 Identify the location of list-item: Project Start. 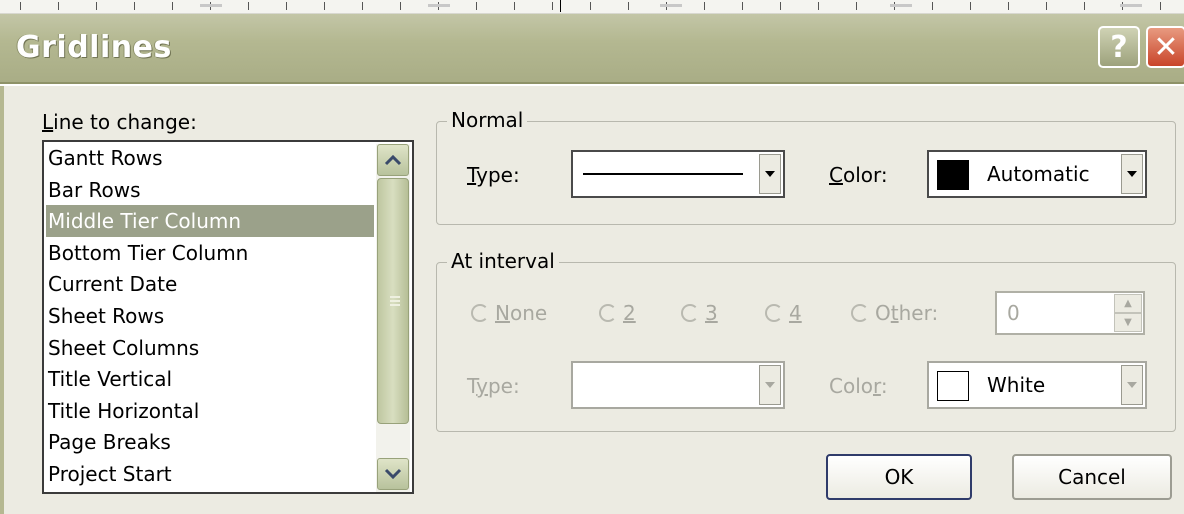
(210, 474).